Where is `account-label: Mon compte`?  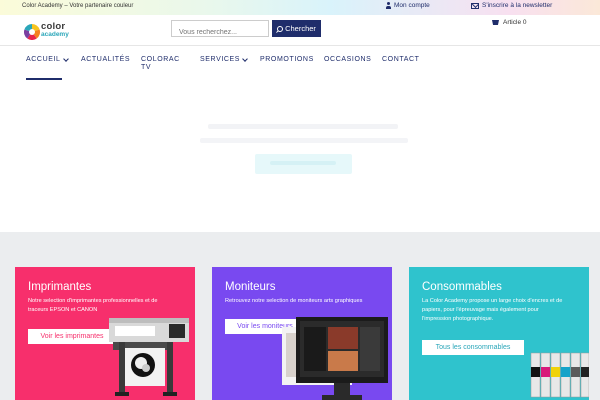 account-label: Mon compte is located at coordinates (412, 5).